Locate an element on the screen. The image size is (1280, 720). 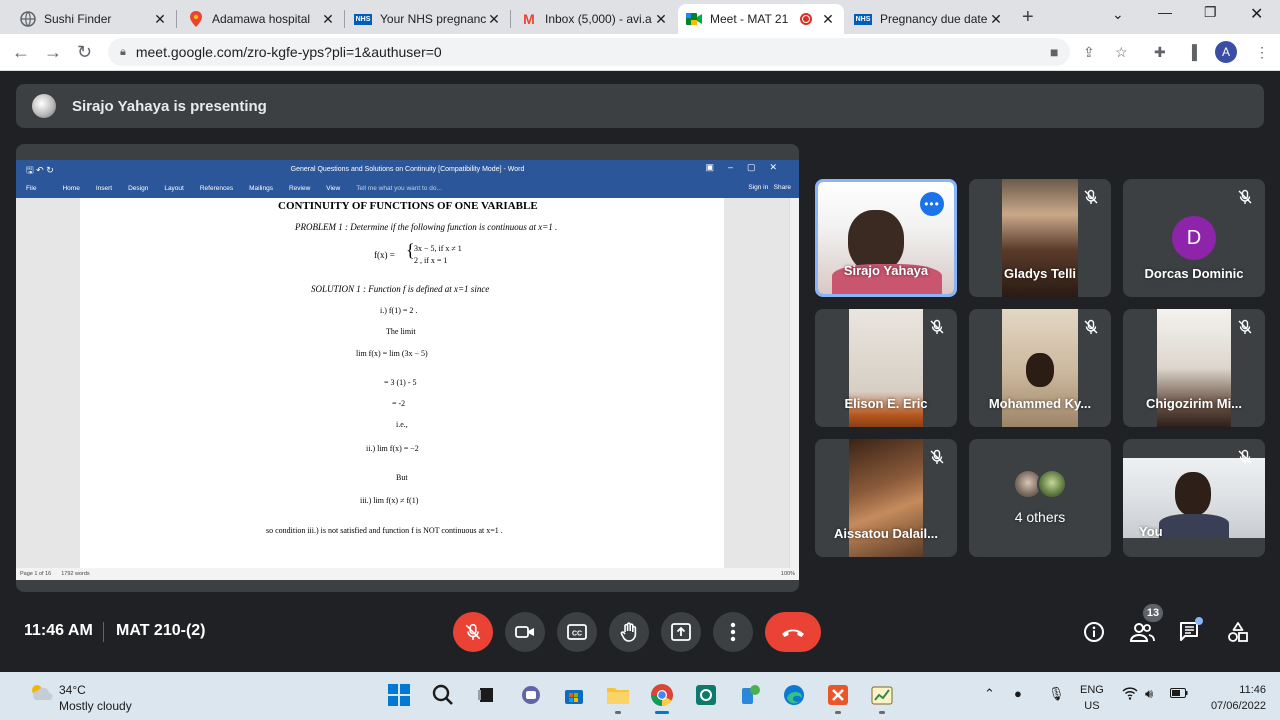
presenting-text: Sirajo Yahaya is presenting is located at coordinates (169, 106).